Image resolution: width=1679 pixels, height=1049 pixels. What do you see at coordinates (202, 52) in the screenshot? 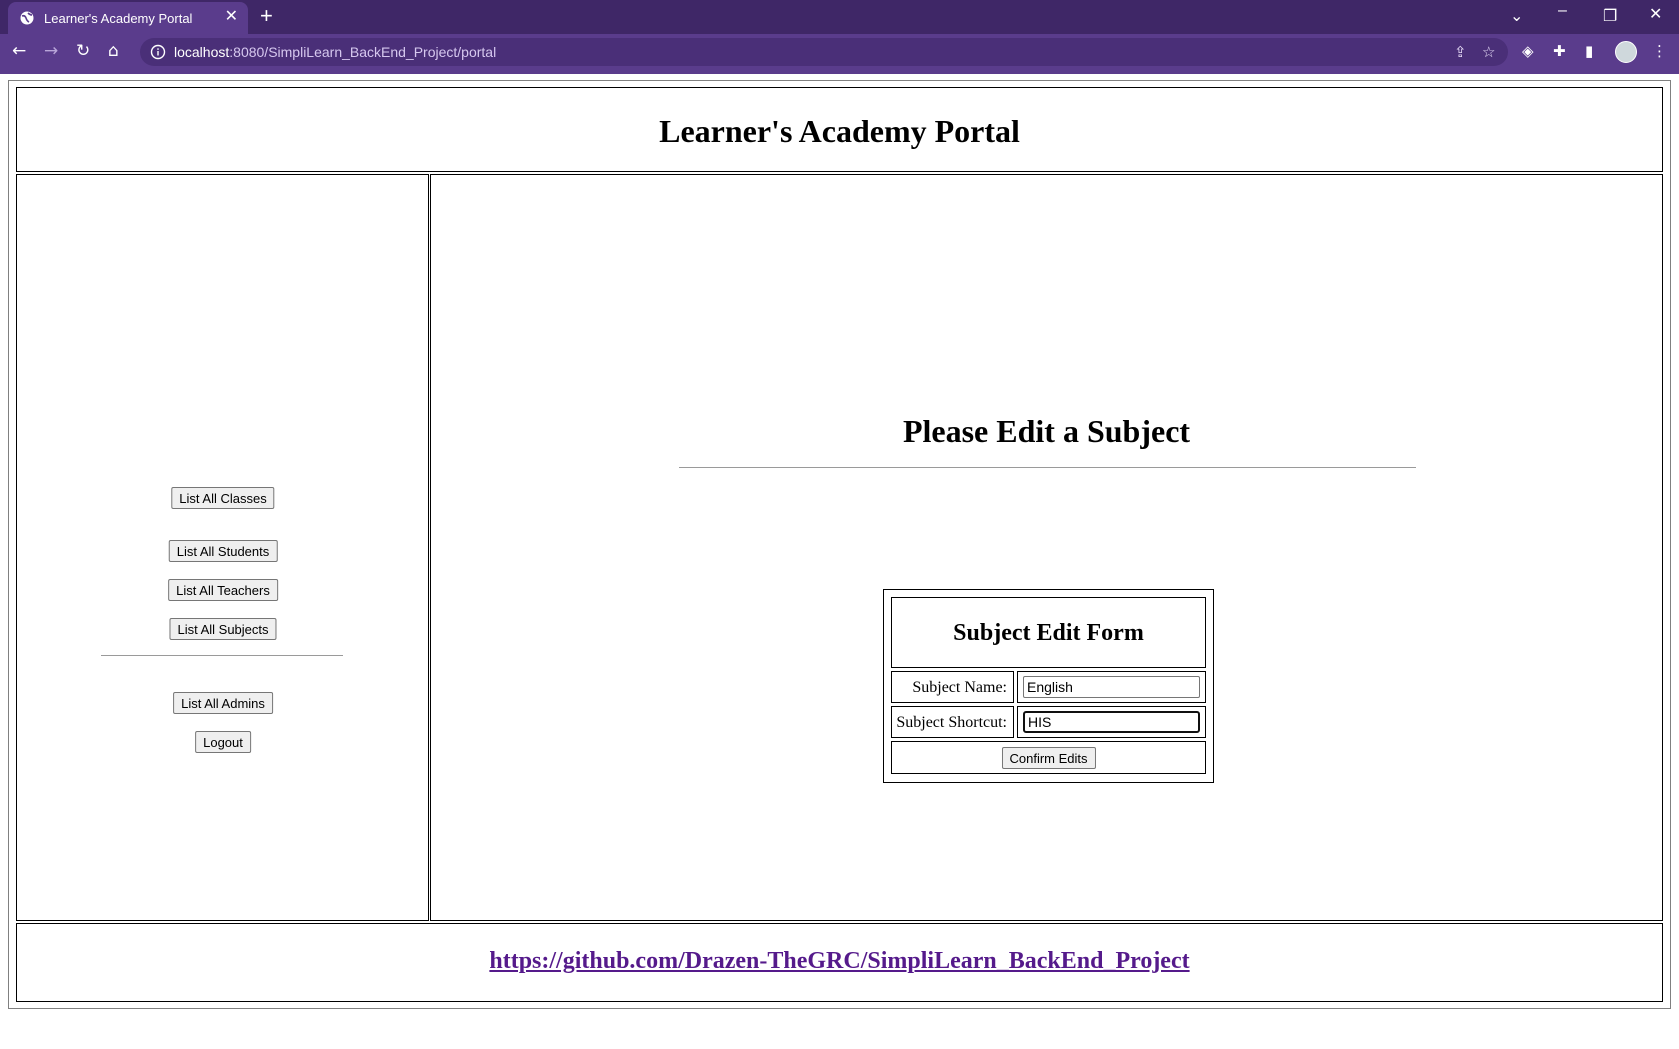
I see `url-host: localhost` at bounding box center [202, 52].